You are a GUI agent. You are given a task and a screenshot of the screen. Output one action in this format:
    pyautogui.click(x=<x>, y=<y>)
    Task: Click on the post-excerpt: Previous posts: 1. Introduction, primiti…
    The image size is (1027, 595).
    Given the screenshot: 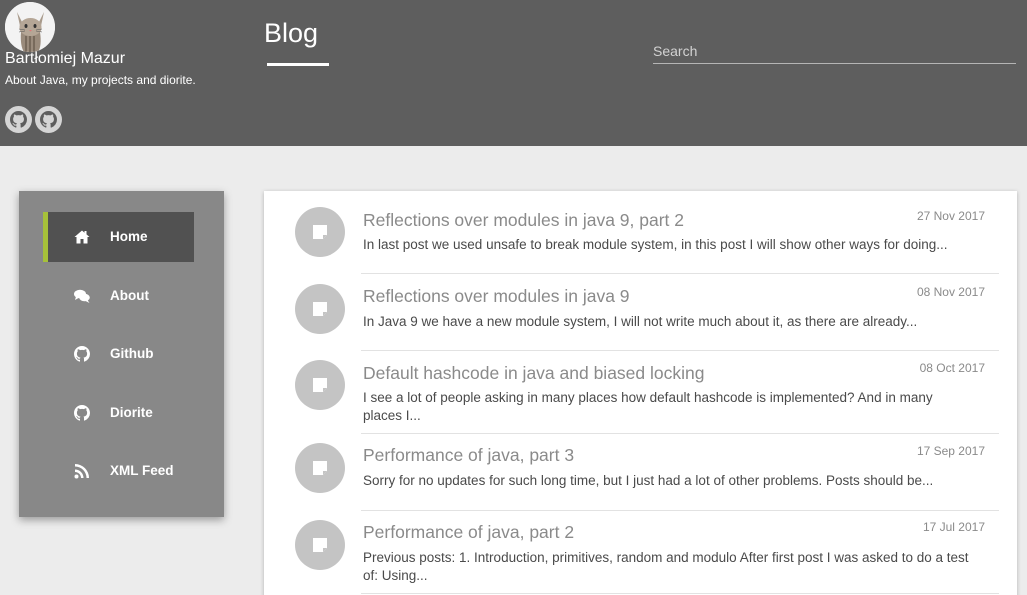 What is the action you would take?
    pyautogui.click(x=666, y=566)
    